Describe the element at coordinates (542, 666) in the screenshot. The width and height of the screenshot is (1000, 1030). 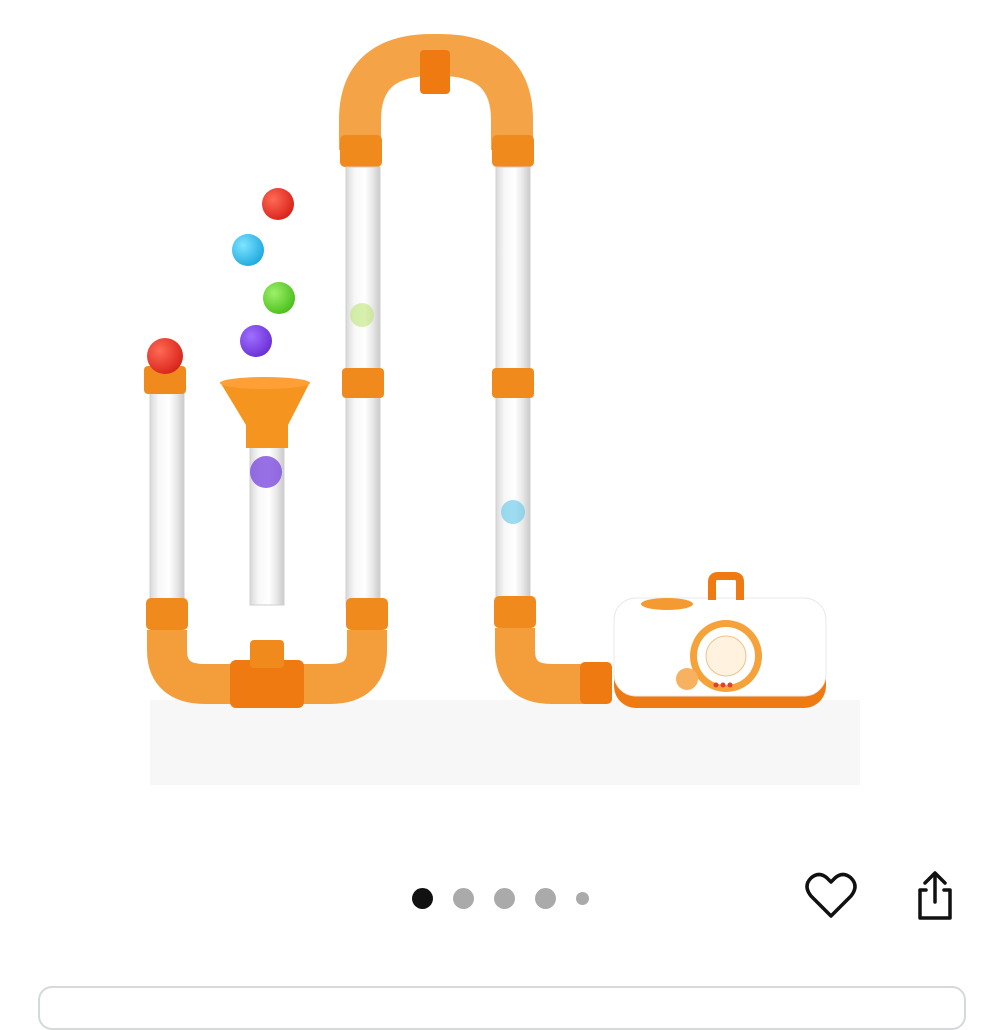
I see `right-elbow-pipe` at that location.